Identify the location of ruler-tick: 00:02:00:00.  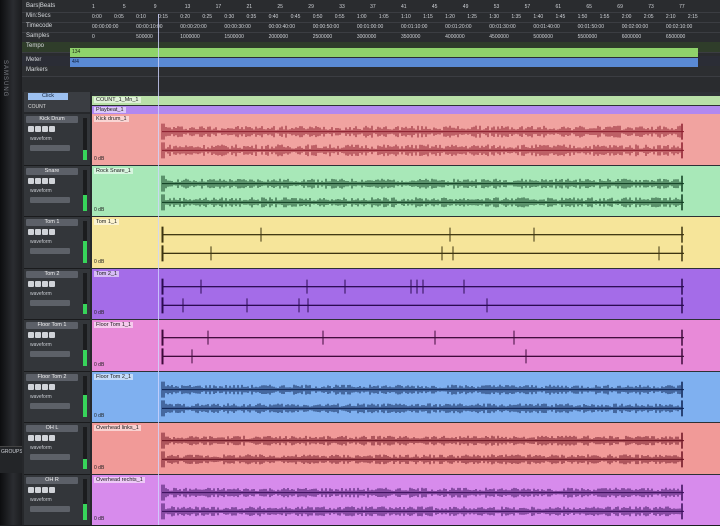
(635, 27).